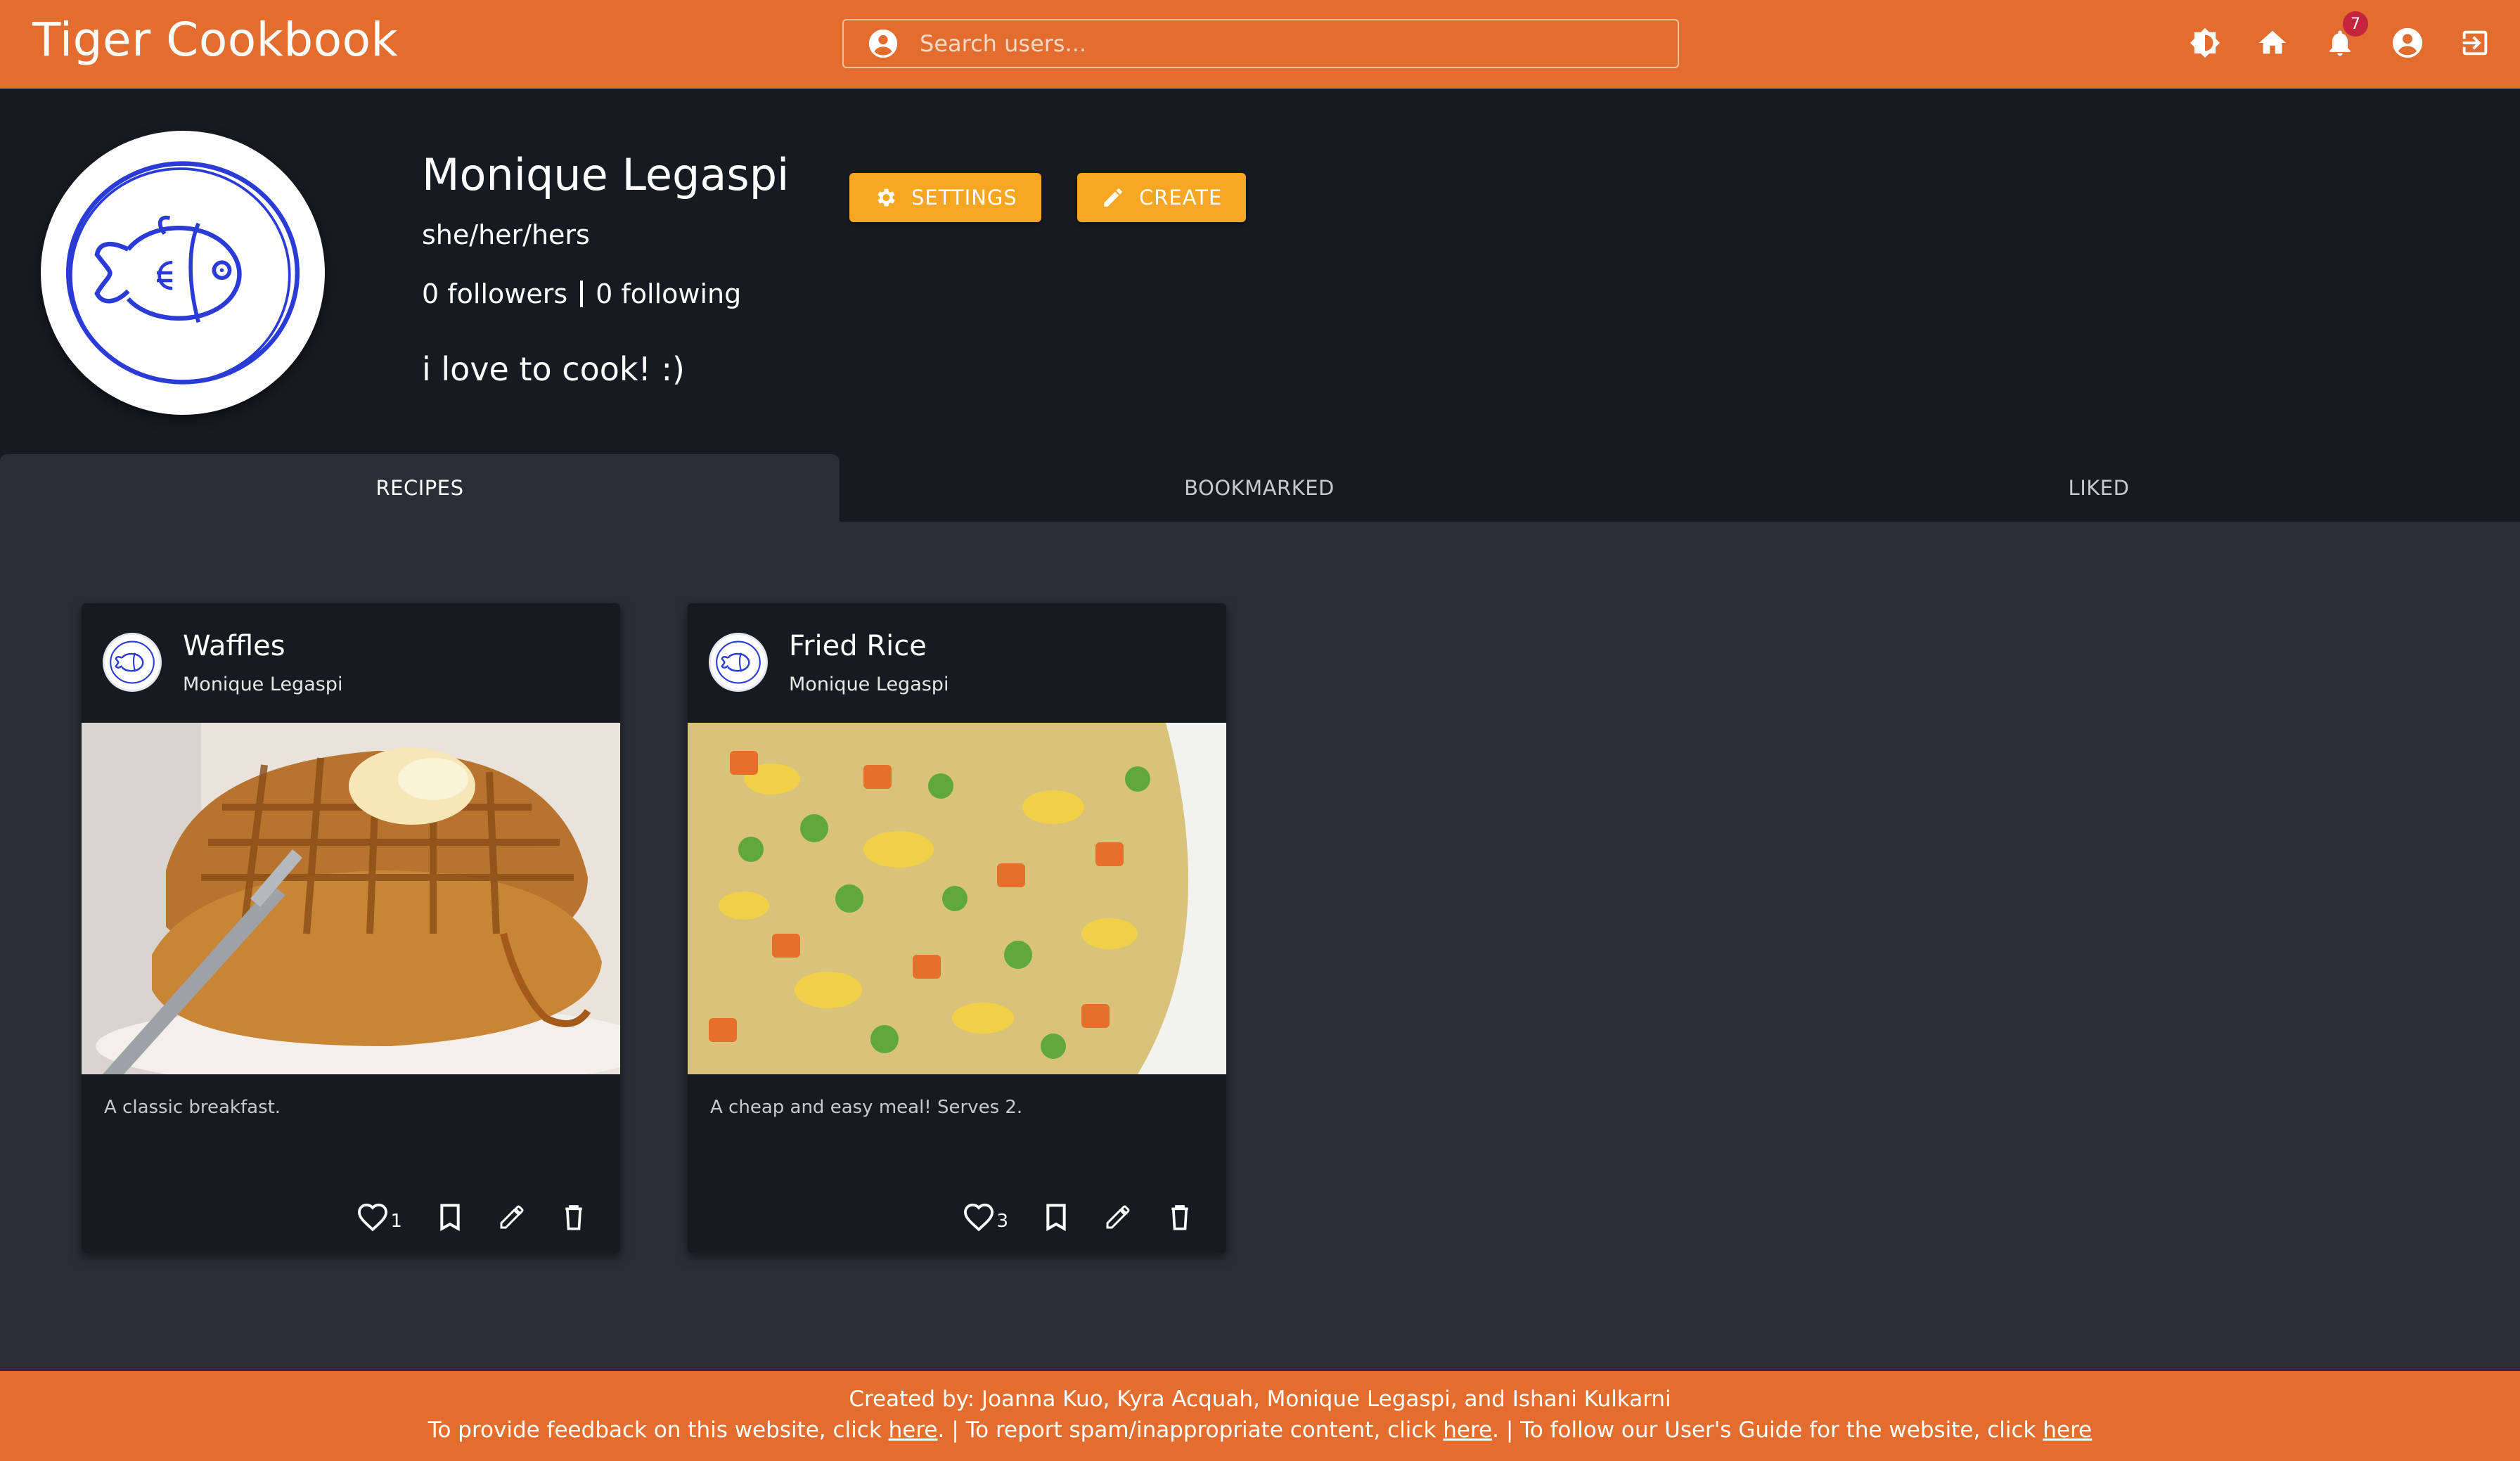  What do you see at coordinates (234, 646) in the screenshot?
I see `recipe-title: Waffles` at bounding box center [234, 646].